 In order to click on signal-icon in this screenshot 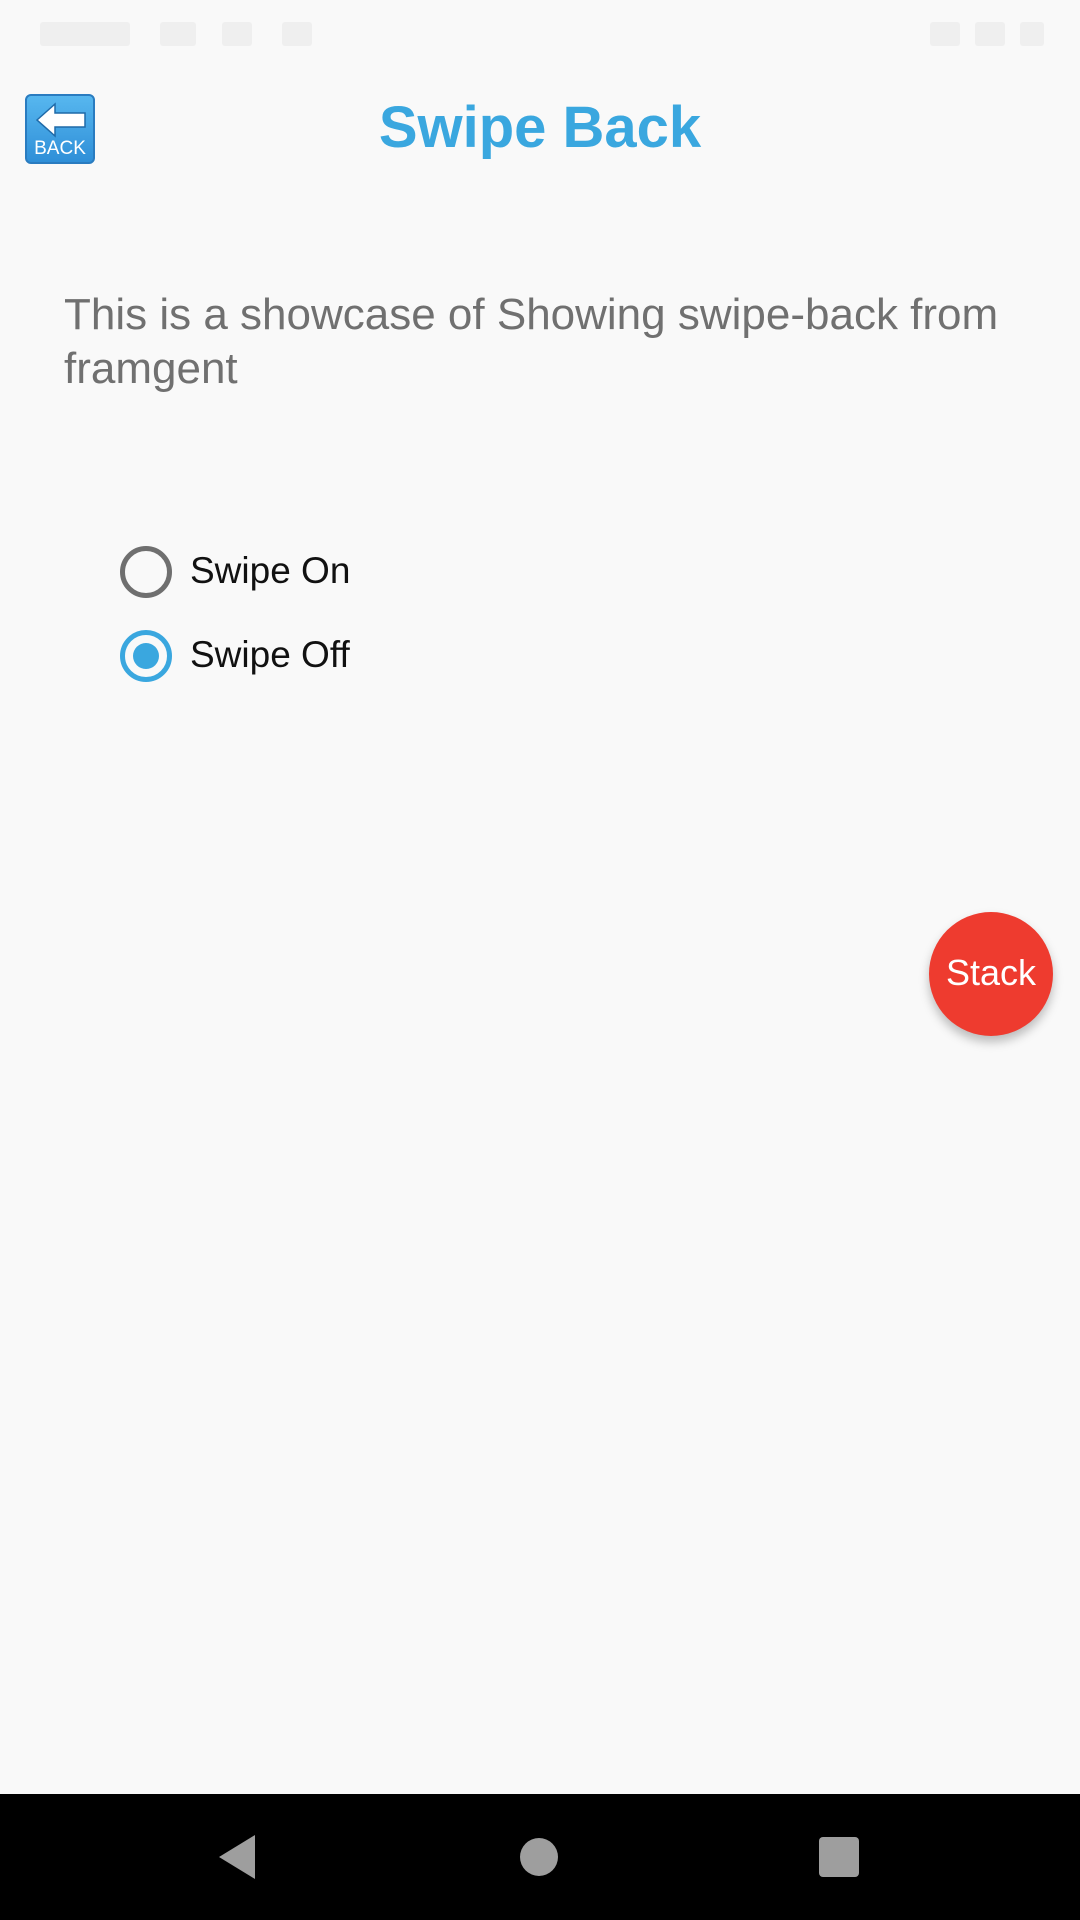, I will do `click(990, 34)`.